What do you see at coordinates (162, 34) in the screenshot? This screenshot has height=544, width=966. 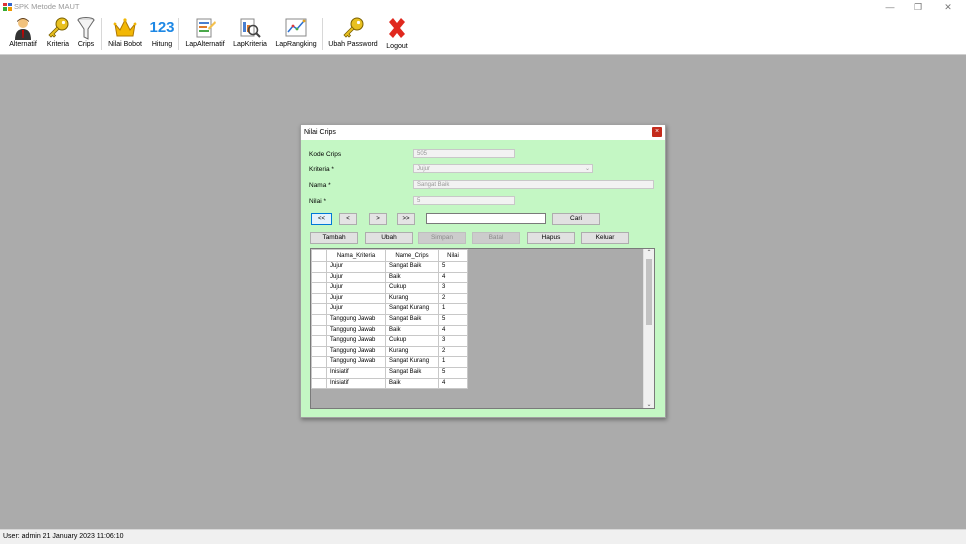 I see `toolbar-hitung-button: 123 Hitung` at bounding box center [162, 34].